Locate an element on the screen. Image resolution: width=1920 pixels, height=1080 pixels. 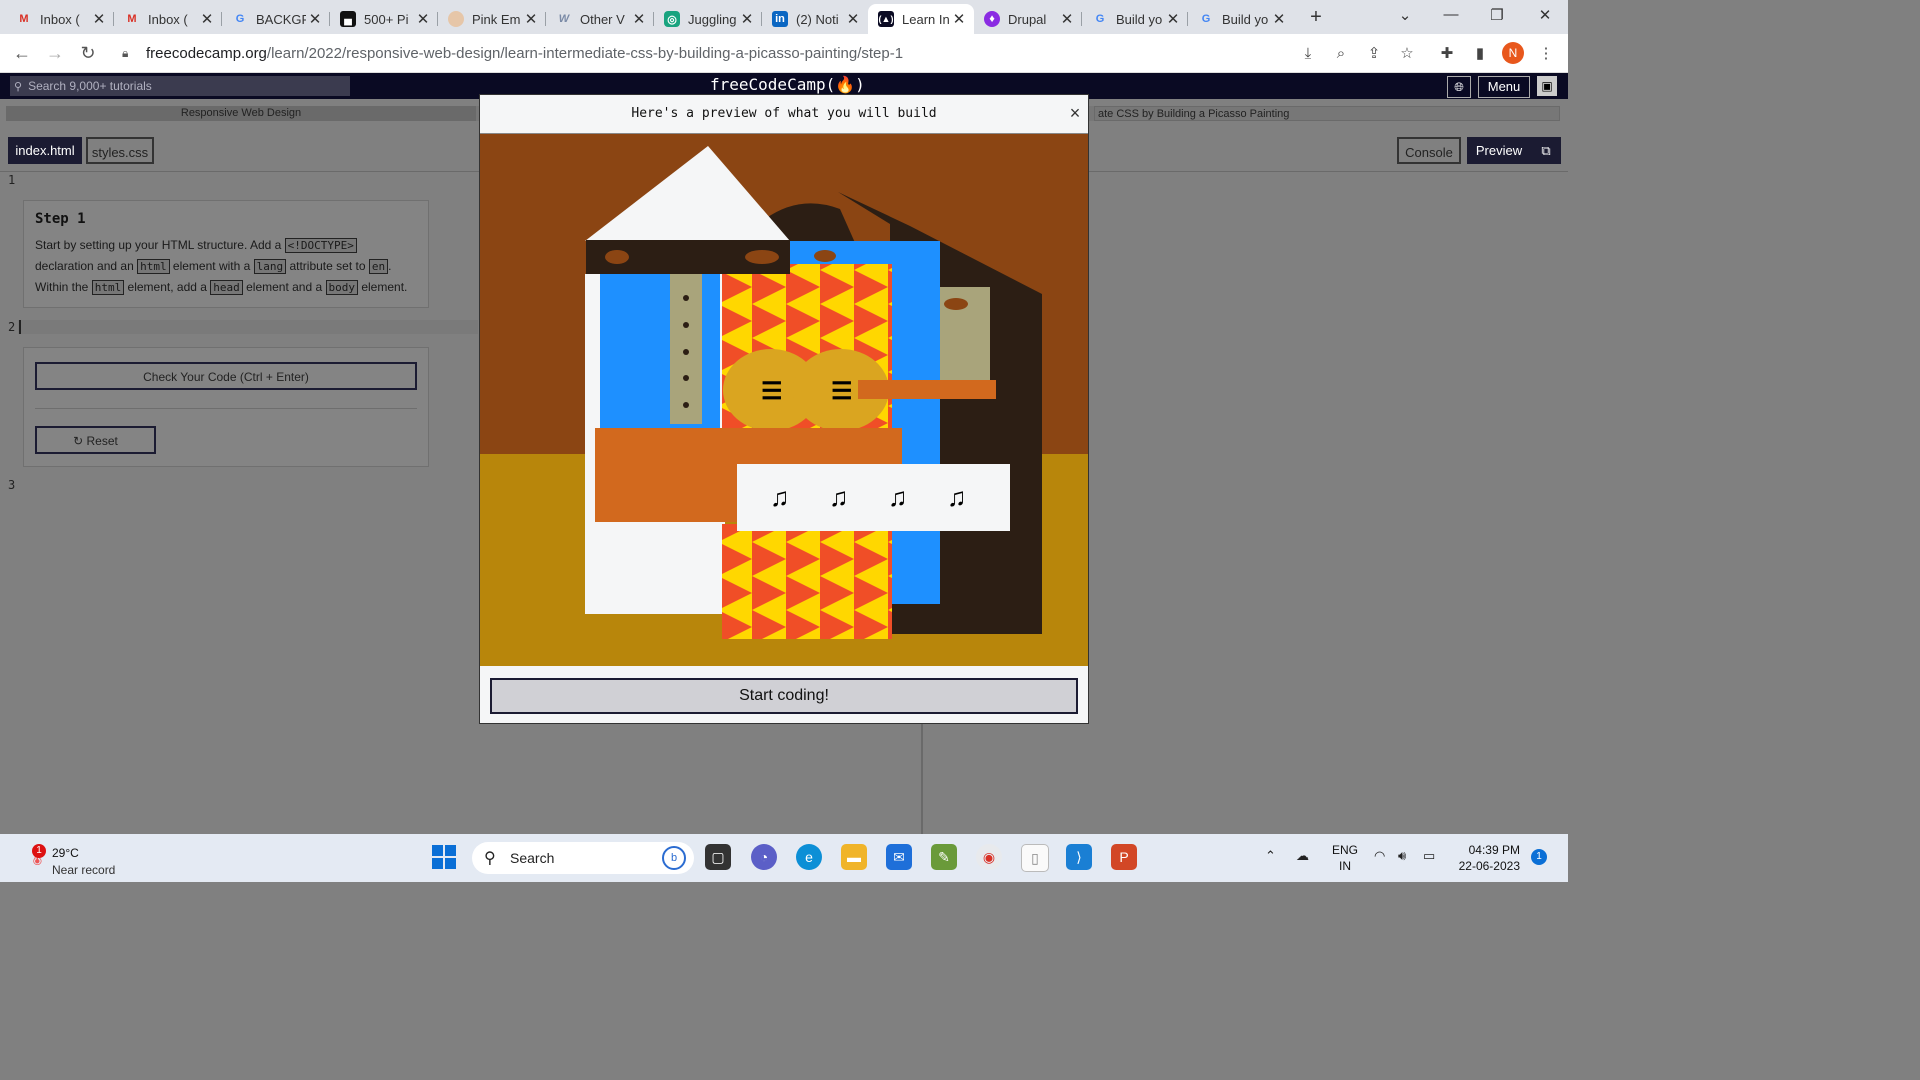
notification-badge: 1 is located at coordinates (1539, 857).